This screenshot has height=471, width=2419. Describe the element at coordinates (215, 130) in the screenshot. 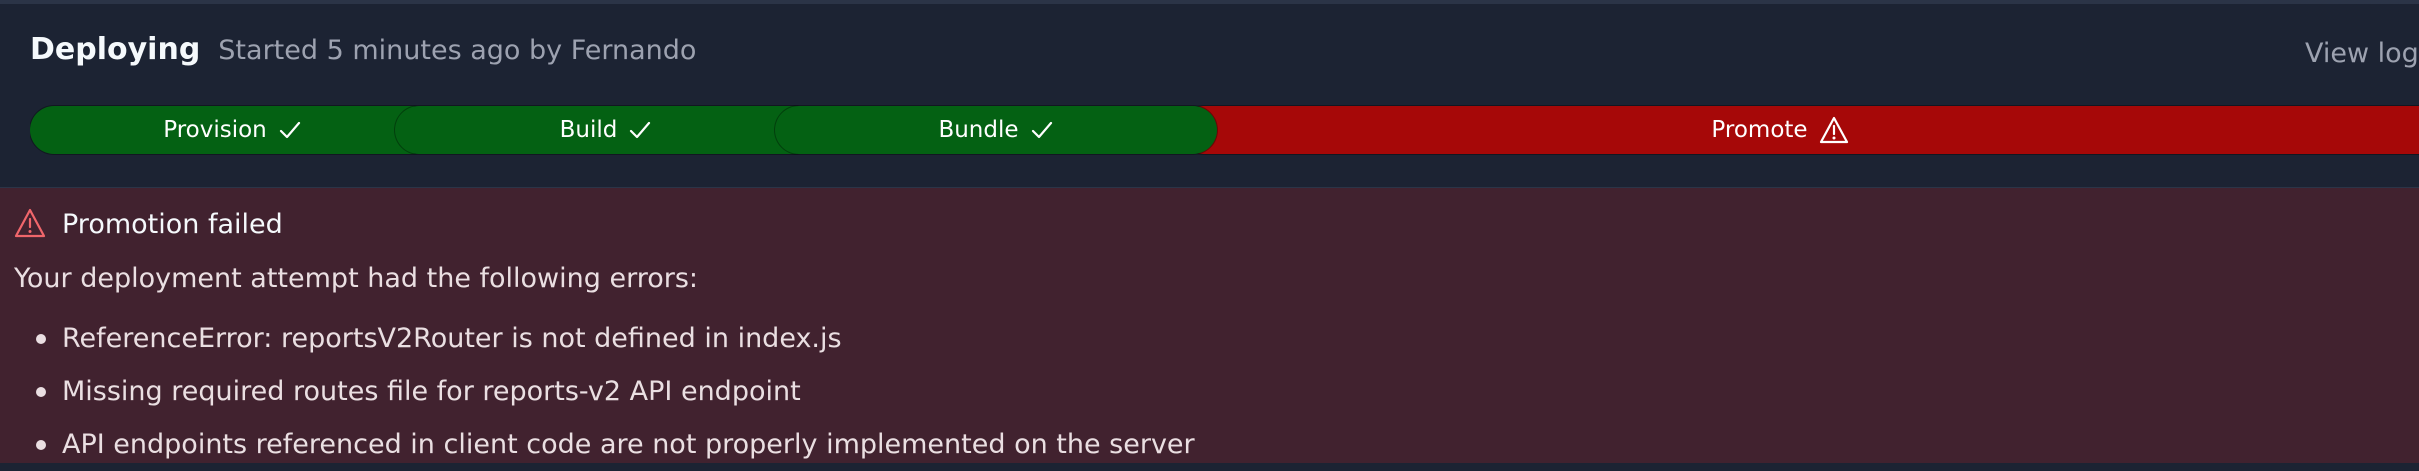

I see `stage-label: Provision` at that location.